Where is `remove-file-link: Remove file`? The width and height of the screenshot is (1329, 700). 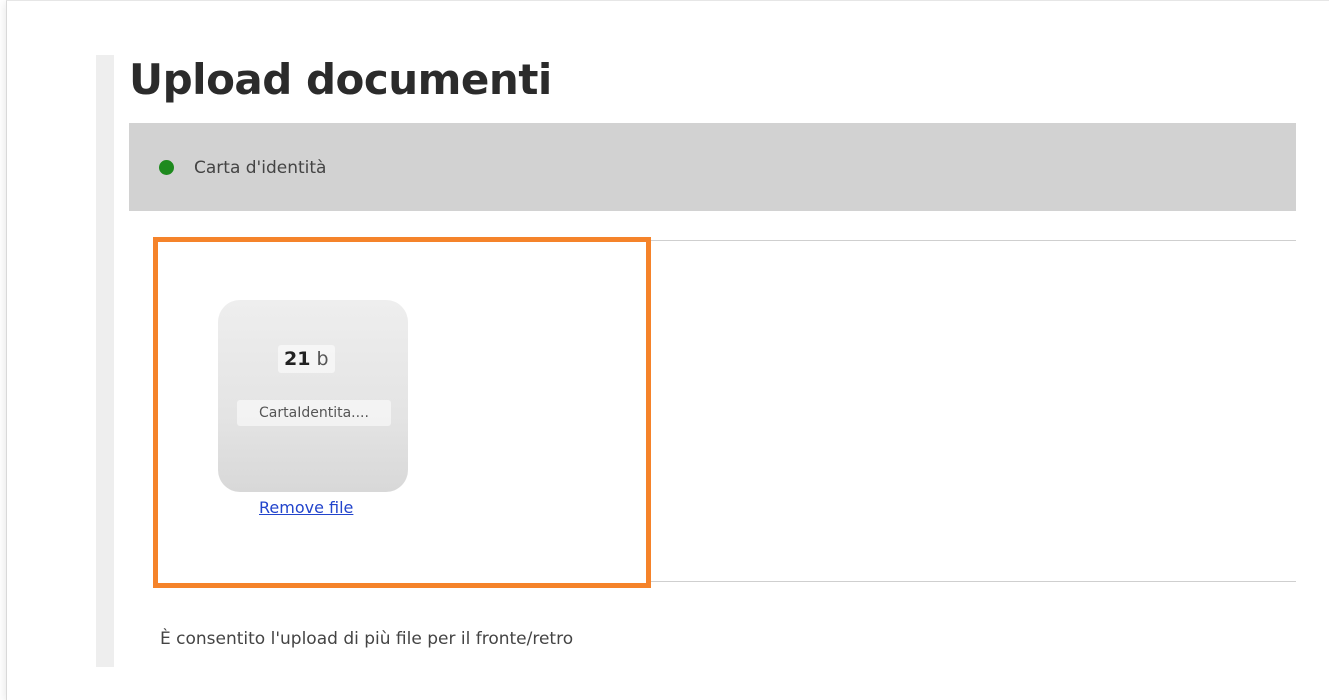 remove-file-link: Remove file is located at coordinates (306, 508).